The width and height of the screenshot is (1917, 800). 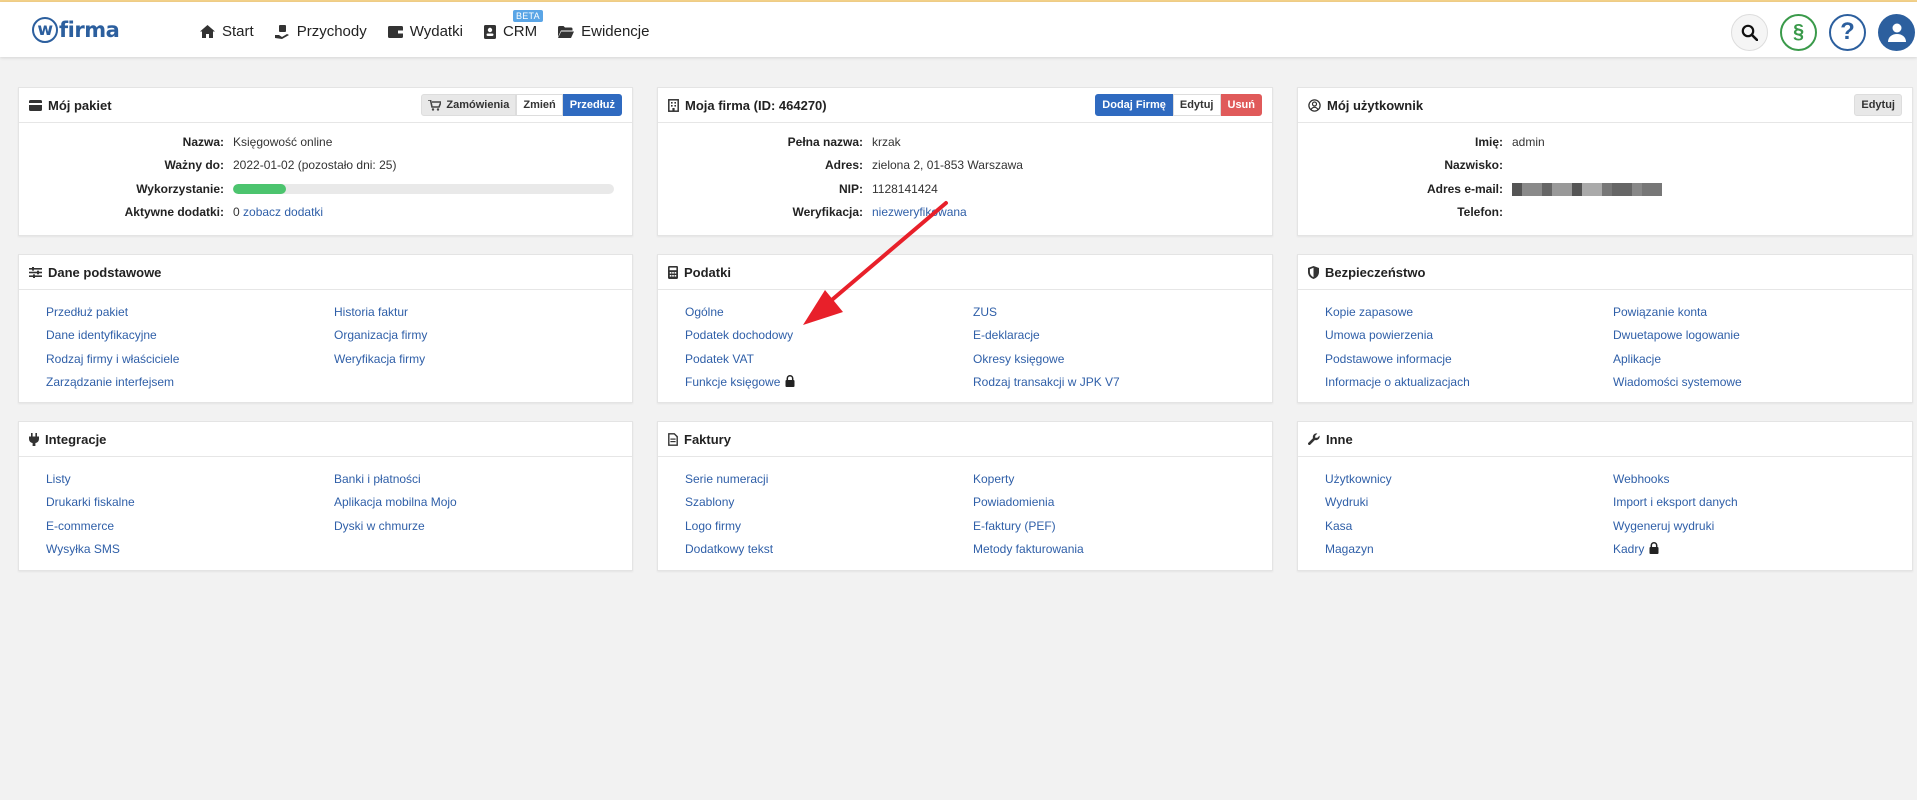 I want to click on link-interface-management: Zarządzanie interfejsem, so click(x=110, y=382).